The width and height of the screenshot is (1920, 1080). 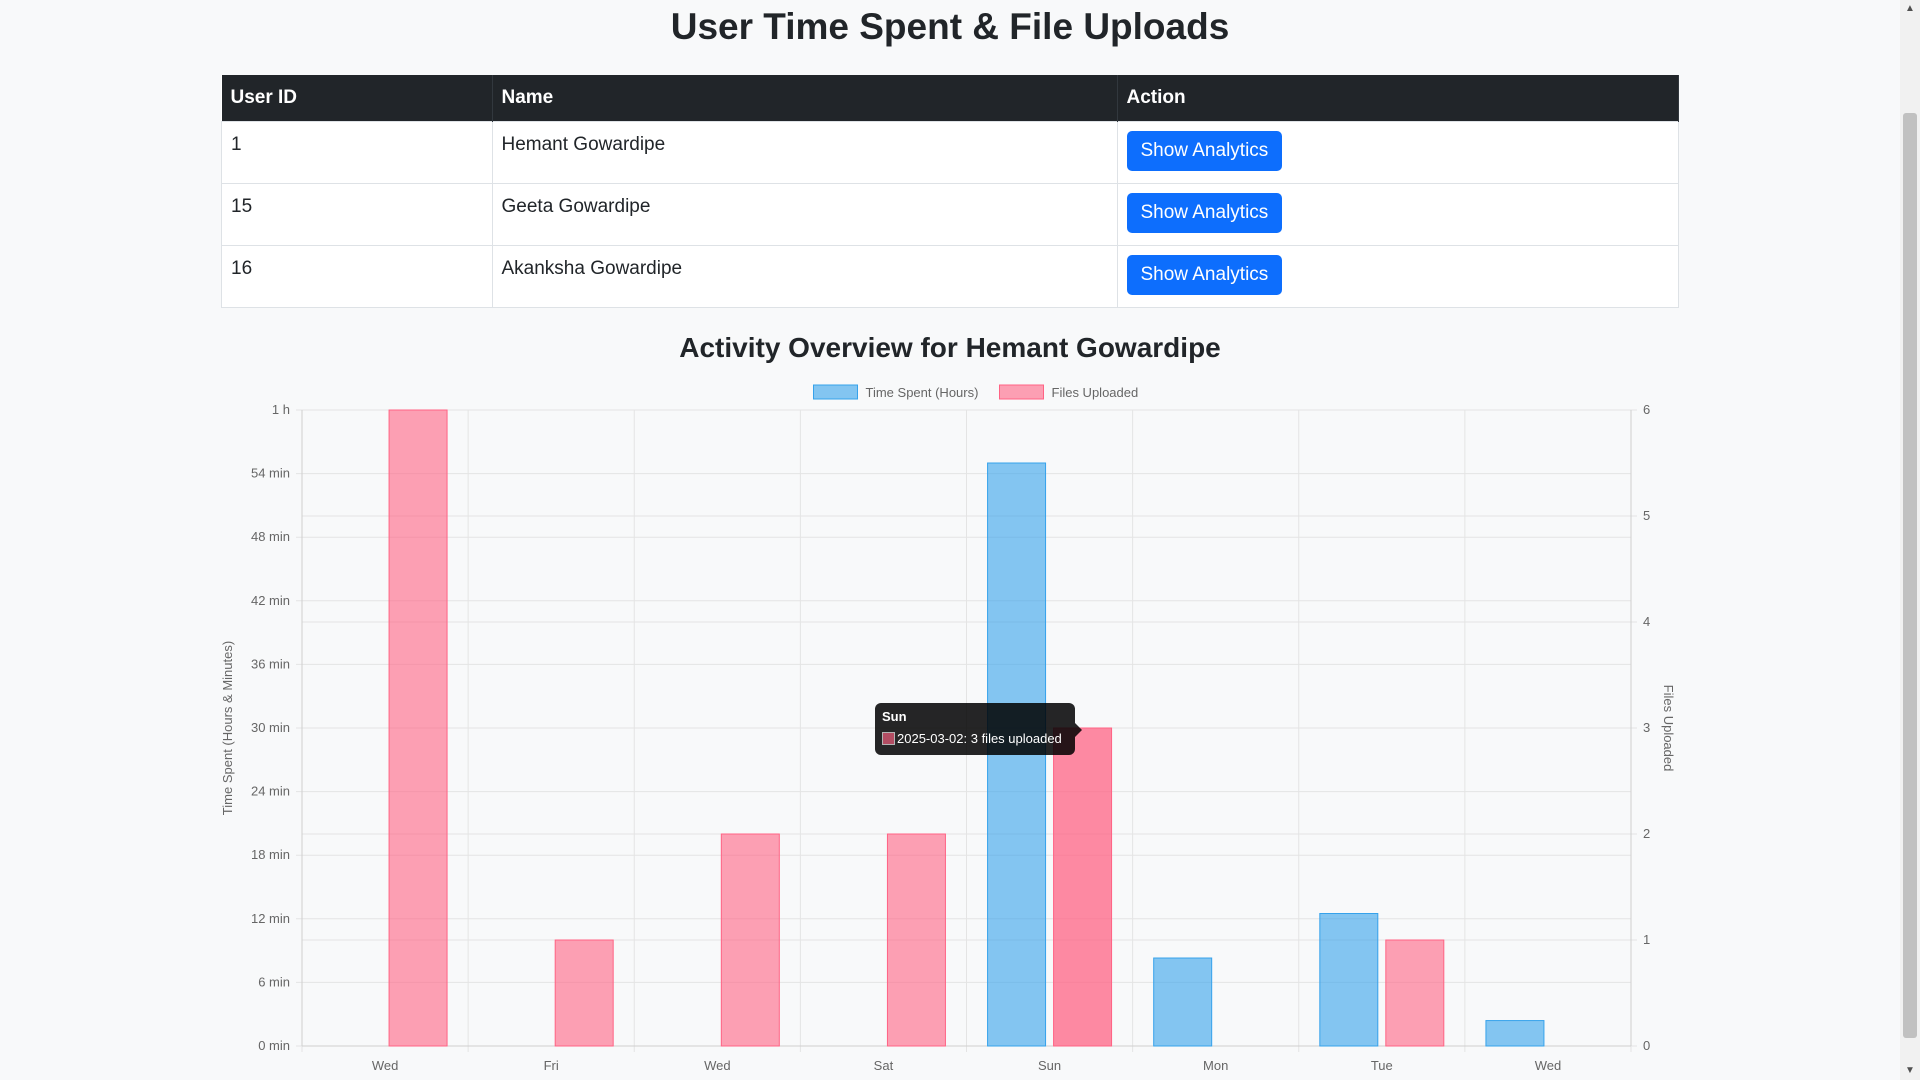 I want to click on table-row: 15 Geeta Gowardipe Show Analytics, so click(x=950, y=214).